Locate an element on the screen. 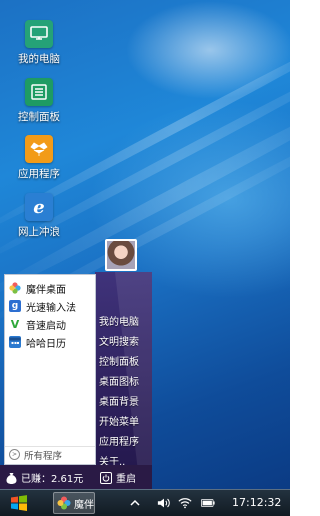 Image resolution: width=320 pixels, height=516 pixels. menu-item-launcher: V 音速启动 is located at coordinates (50, 324).